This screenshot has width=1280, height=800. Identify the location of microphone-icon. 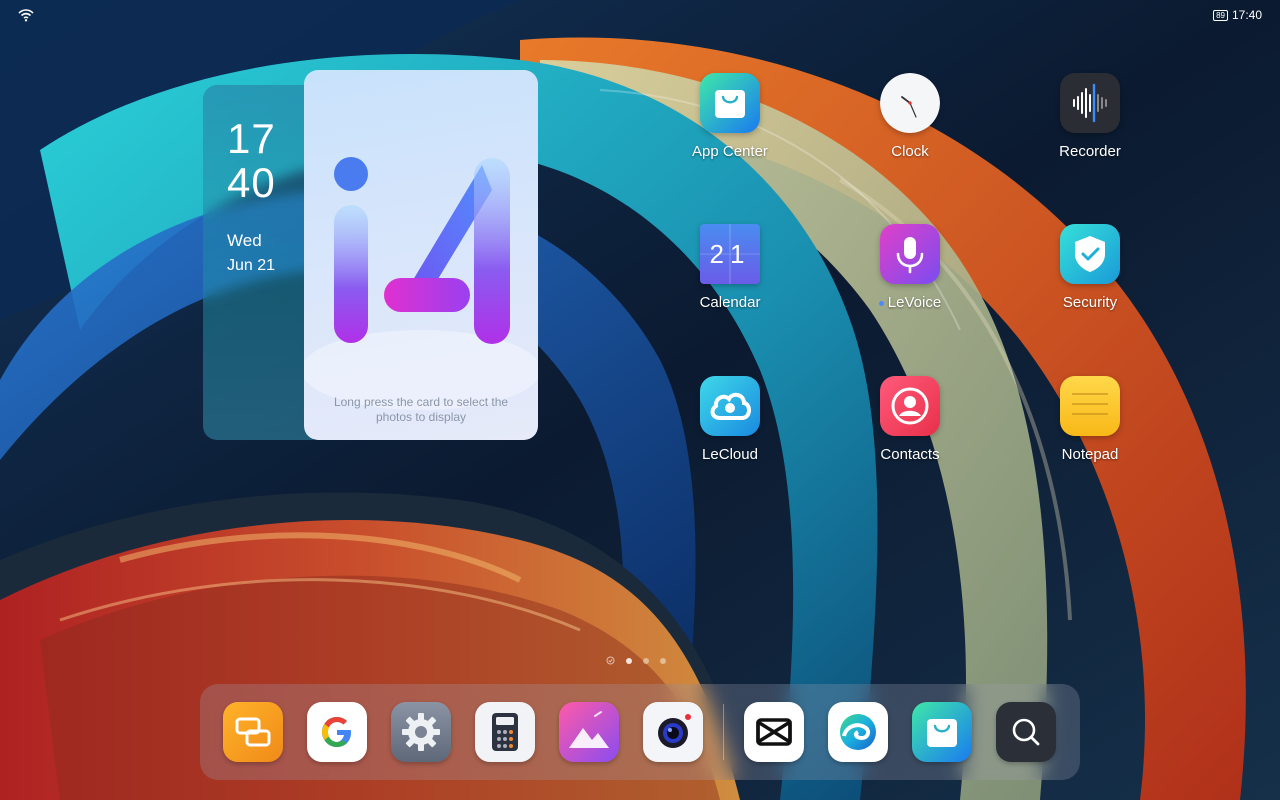
(910, 254).